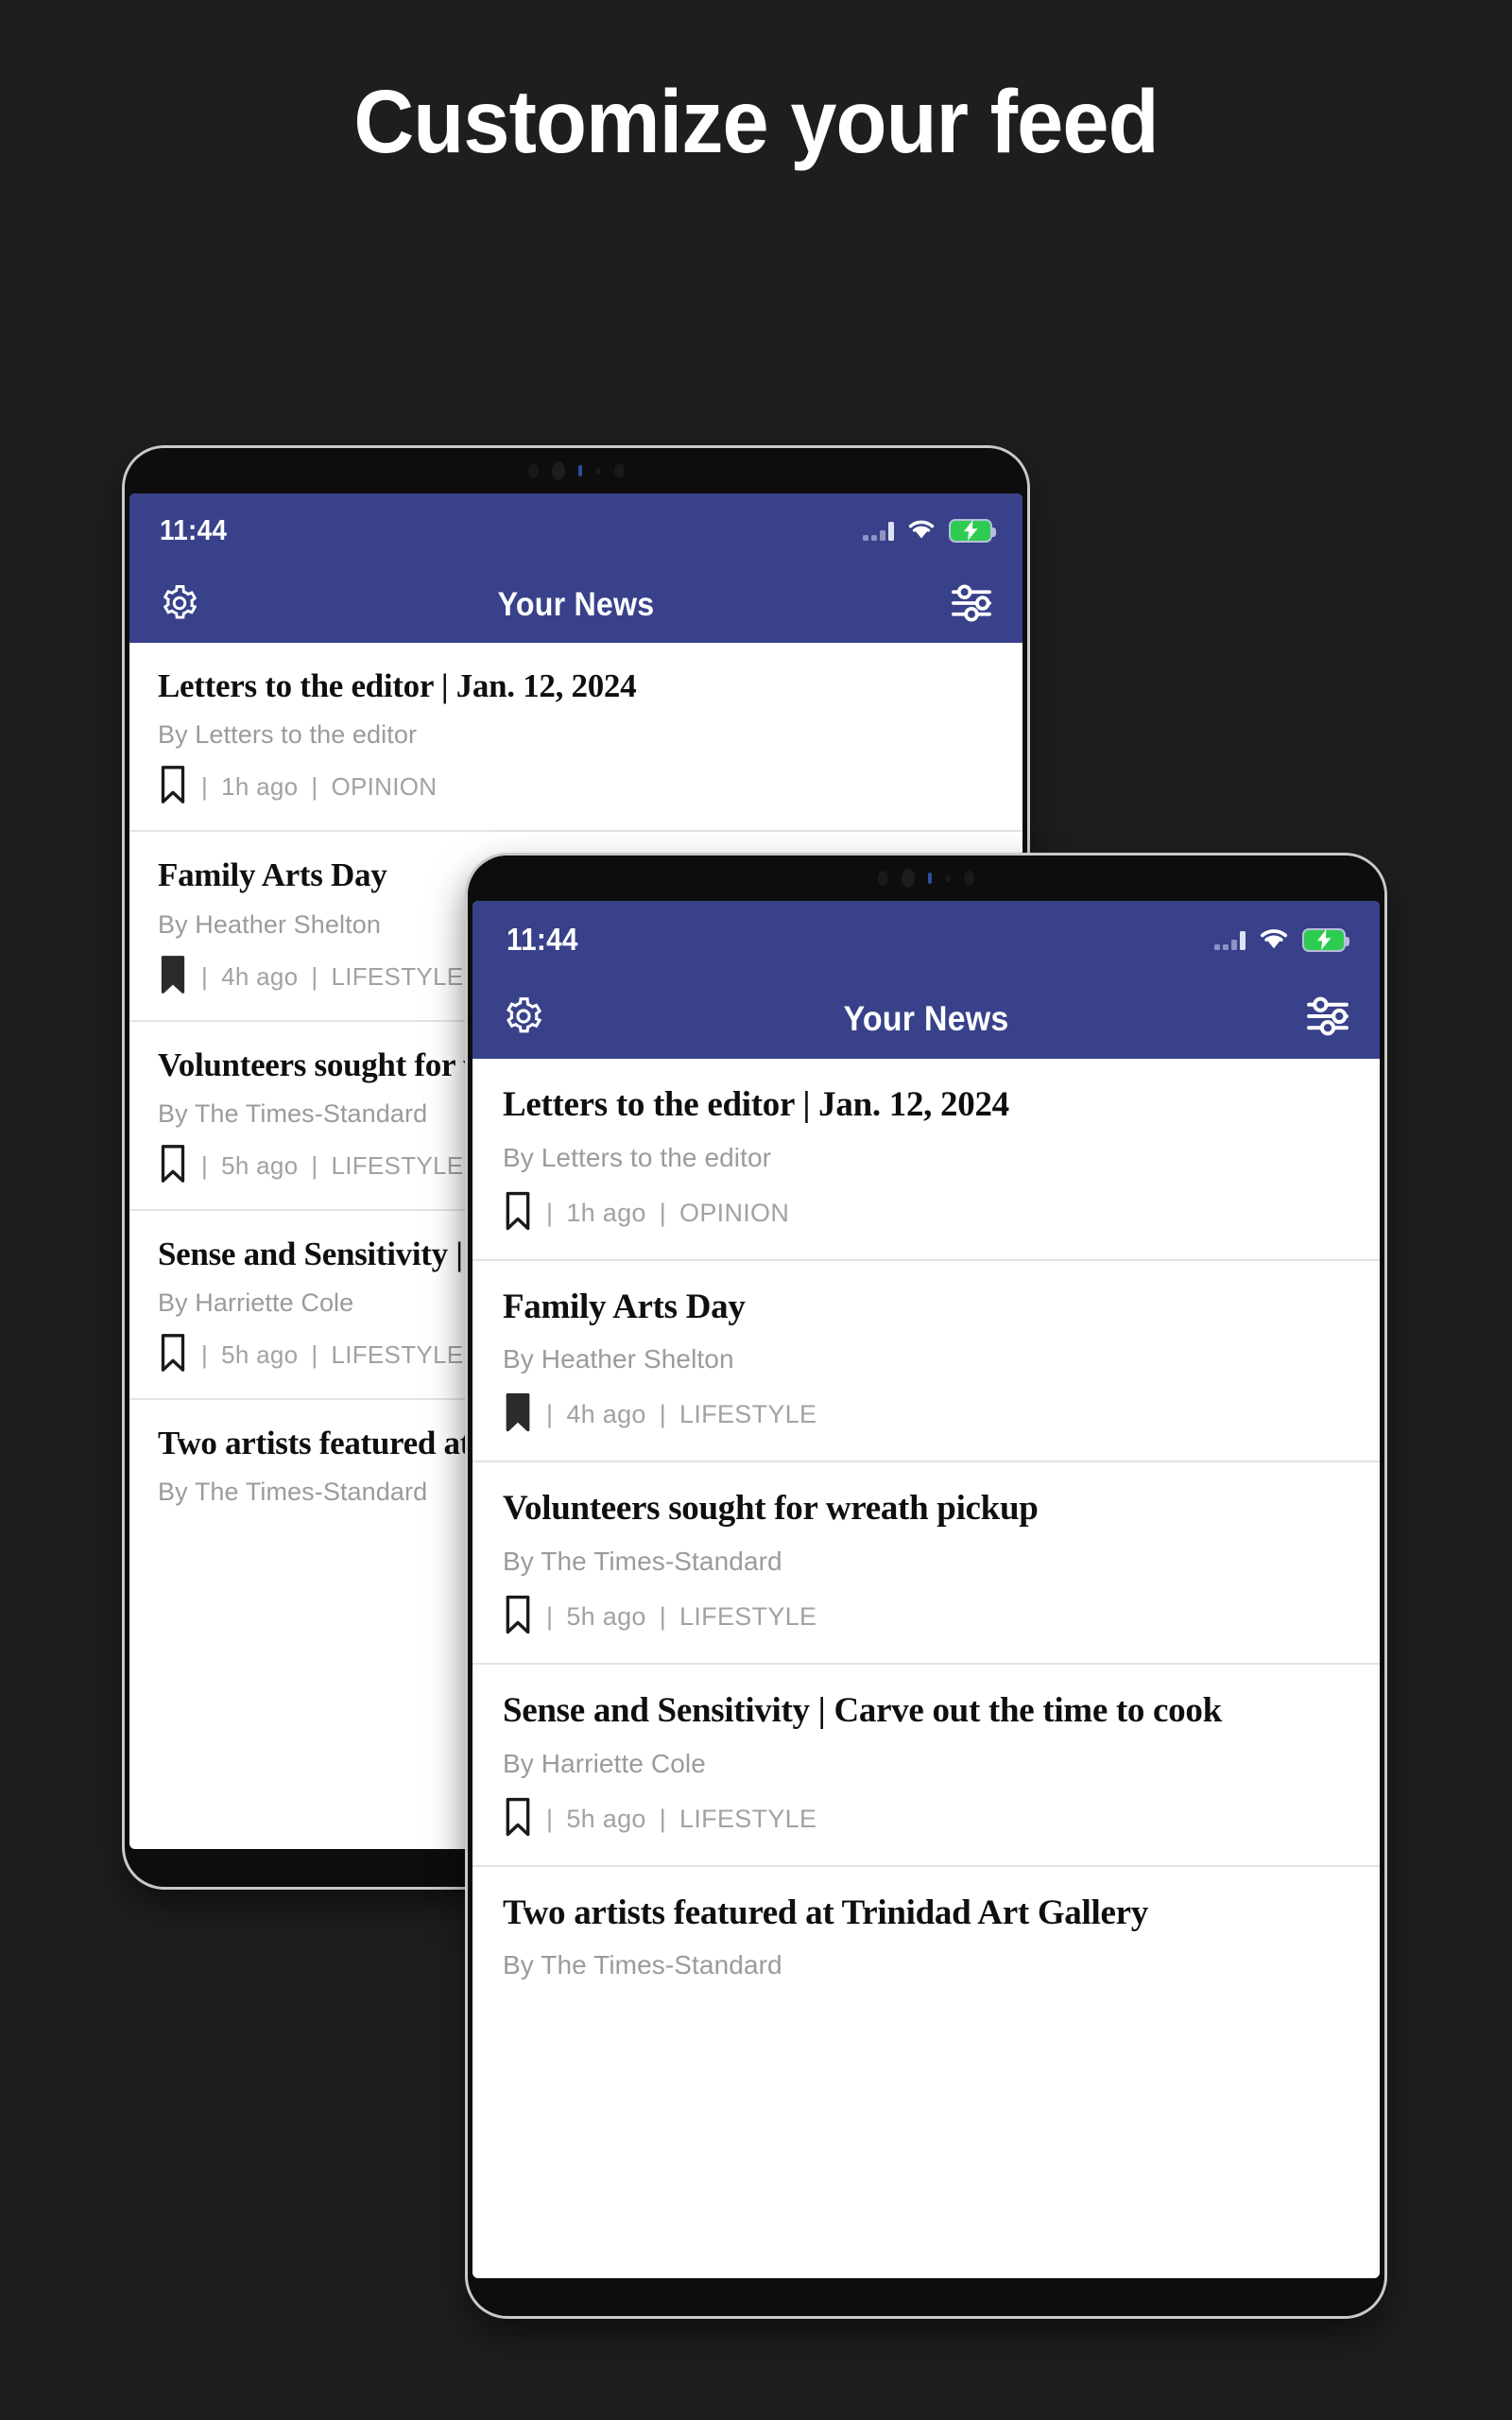  What do you see at coordinates (771, 1509) in the screenshot?
I see `article-headline: Volunteers sought for wreath pickup` at bounding box center [771, 1509].